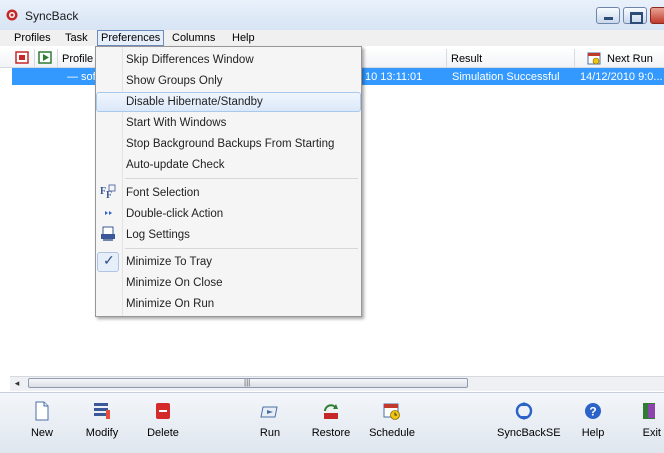 This screenshot has height=453, width=664. Describe the element at coordinates (42, 423) in the screenshot. I see `new-button: New` at that location.